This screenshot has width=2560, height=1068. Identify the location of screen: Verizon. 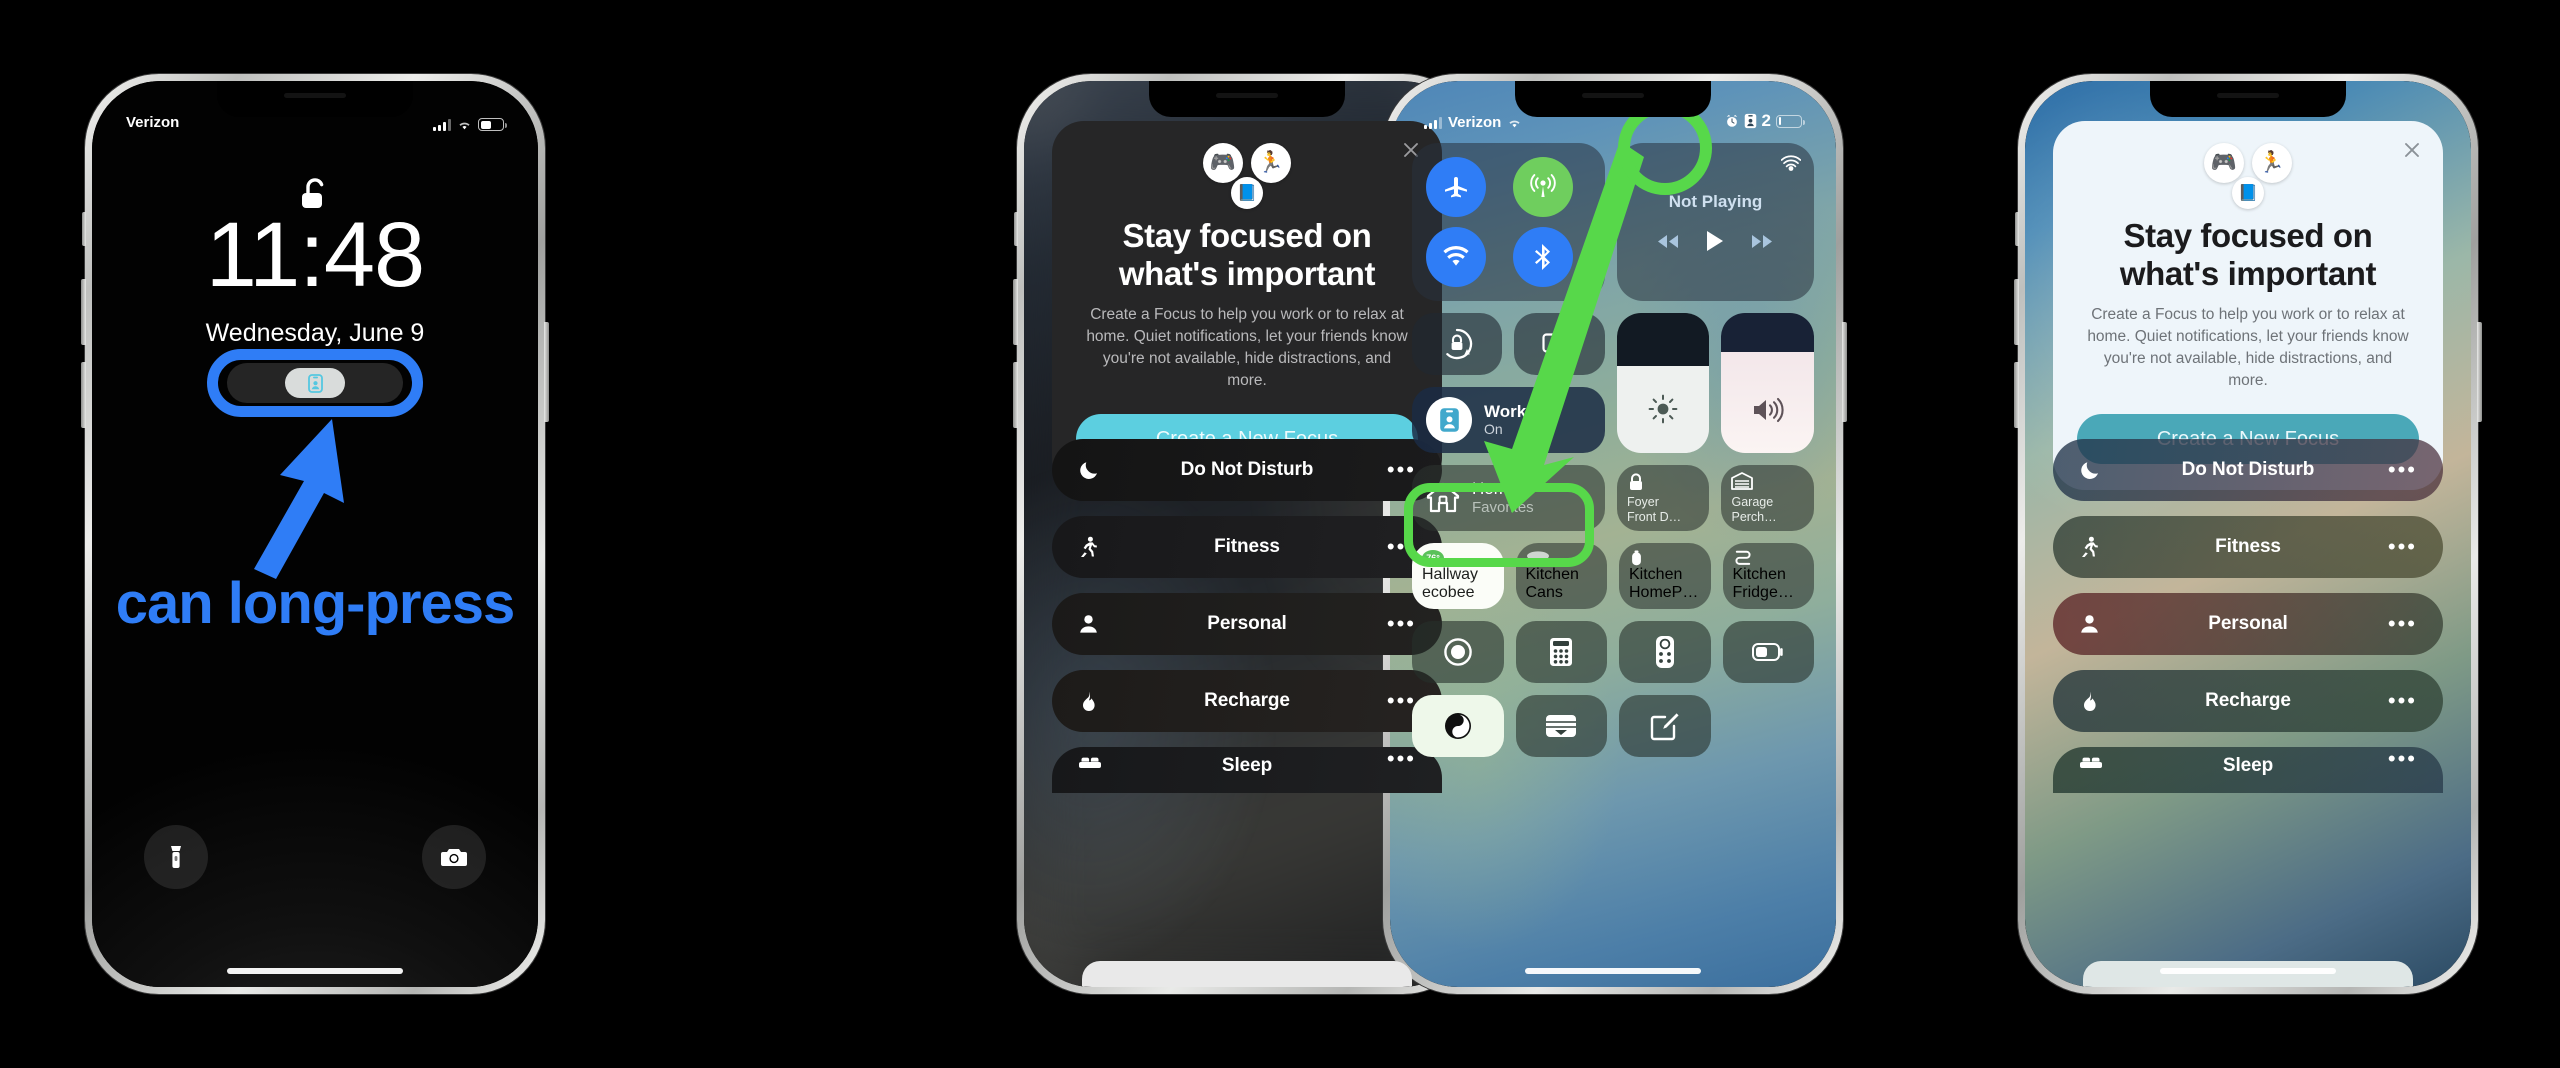
(315, 534).